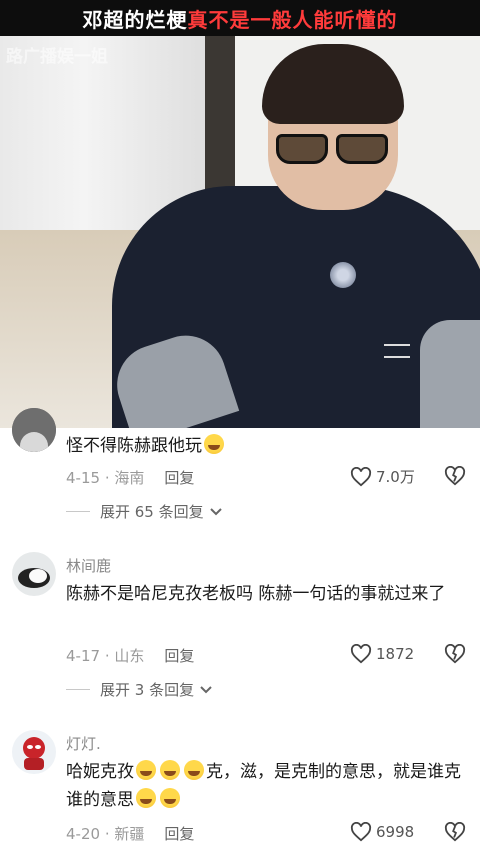  I want to click on shirt-logo, so click(397, 351).